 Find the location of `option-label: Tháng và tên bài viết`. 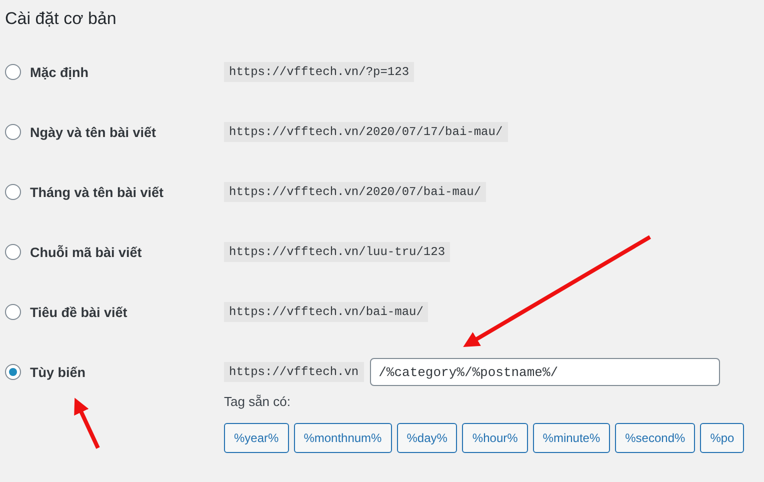

option-label: Tháng và tên bài viết is located at coordinates (97, 192).